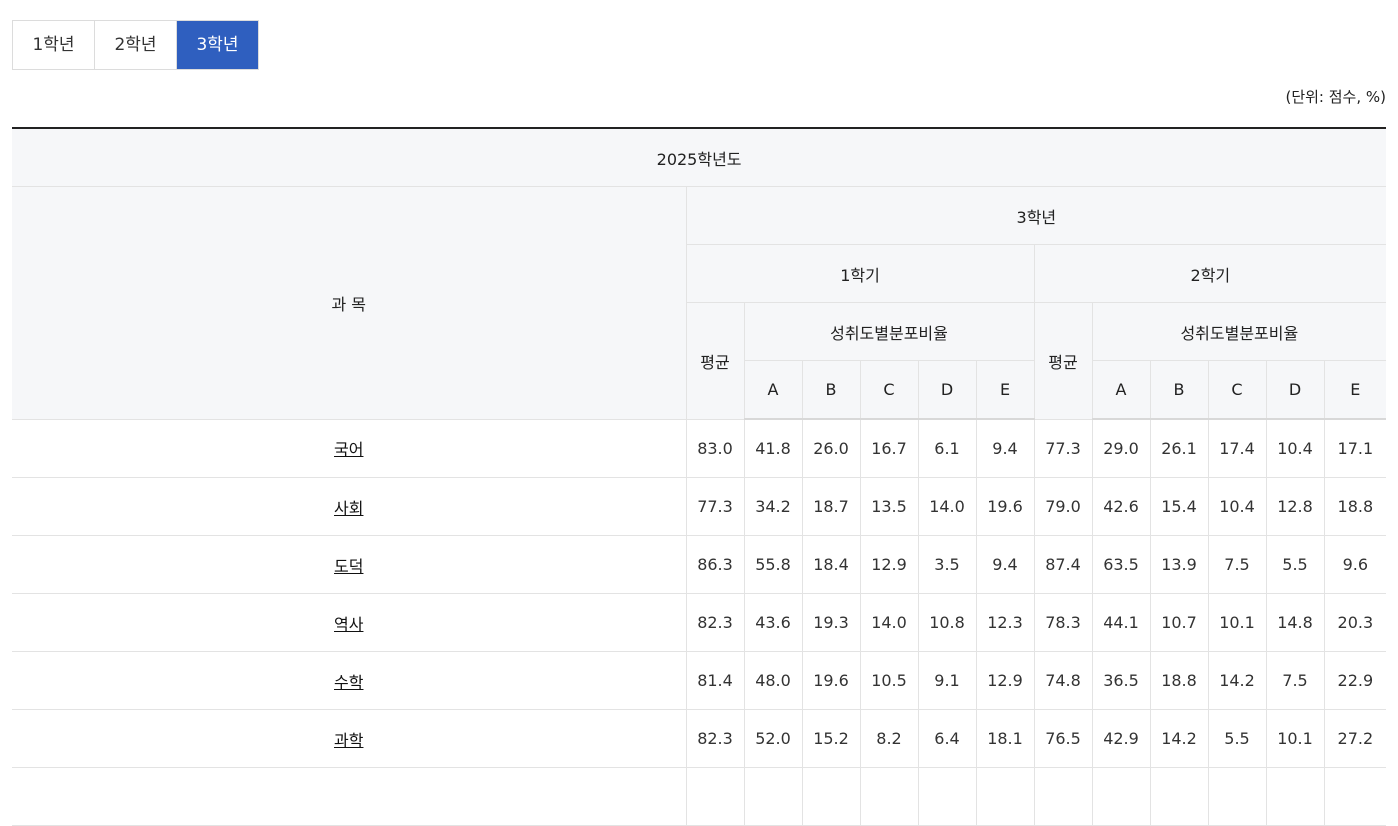 The height and width of the screenshot is (826, 1398). What do you see at coordinates (947, 564) in the screenshot?
I see `ratio-cell: 3.5` at bounding box center [947, 564].